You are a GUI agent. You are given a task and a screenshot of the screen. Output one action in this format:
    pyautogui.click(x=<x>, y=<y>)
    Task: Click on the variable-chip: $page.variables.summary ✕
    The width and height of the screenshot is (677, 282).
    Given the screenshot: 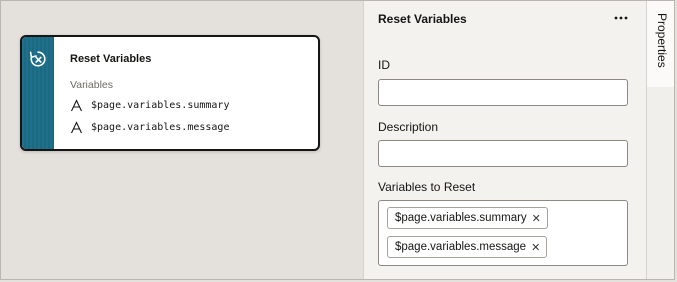 What is the action you would take?
    pyautogui.click(x=467, y=218)
    